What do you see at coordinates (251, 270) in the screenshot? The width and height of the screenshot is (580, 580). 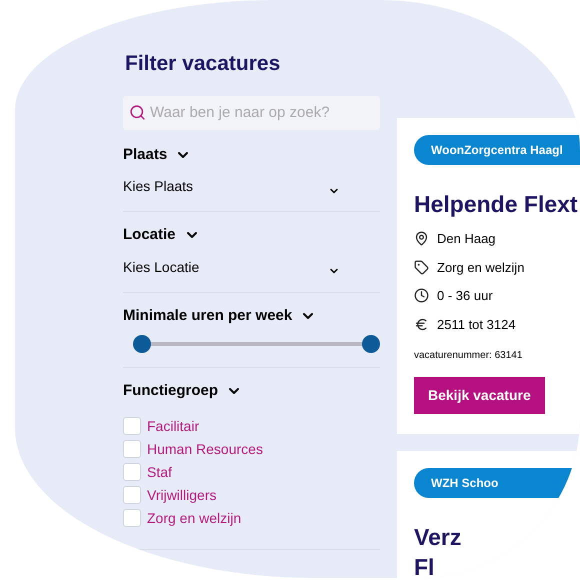 I see `select-field: Kies Locatie` at bounding box center [251, 270].